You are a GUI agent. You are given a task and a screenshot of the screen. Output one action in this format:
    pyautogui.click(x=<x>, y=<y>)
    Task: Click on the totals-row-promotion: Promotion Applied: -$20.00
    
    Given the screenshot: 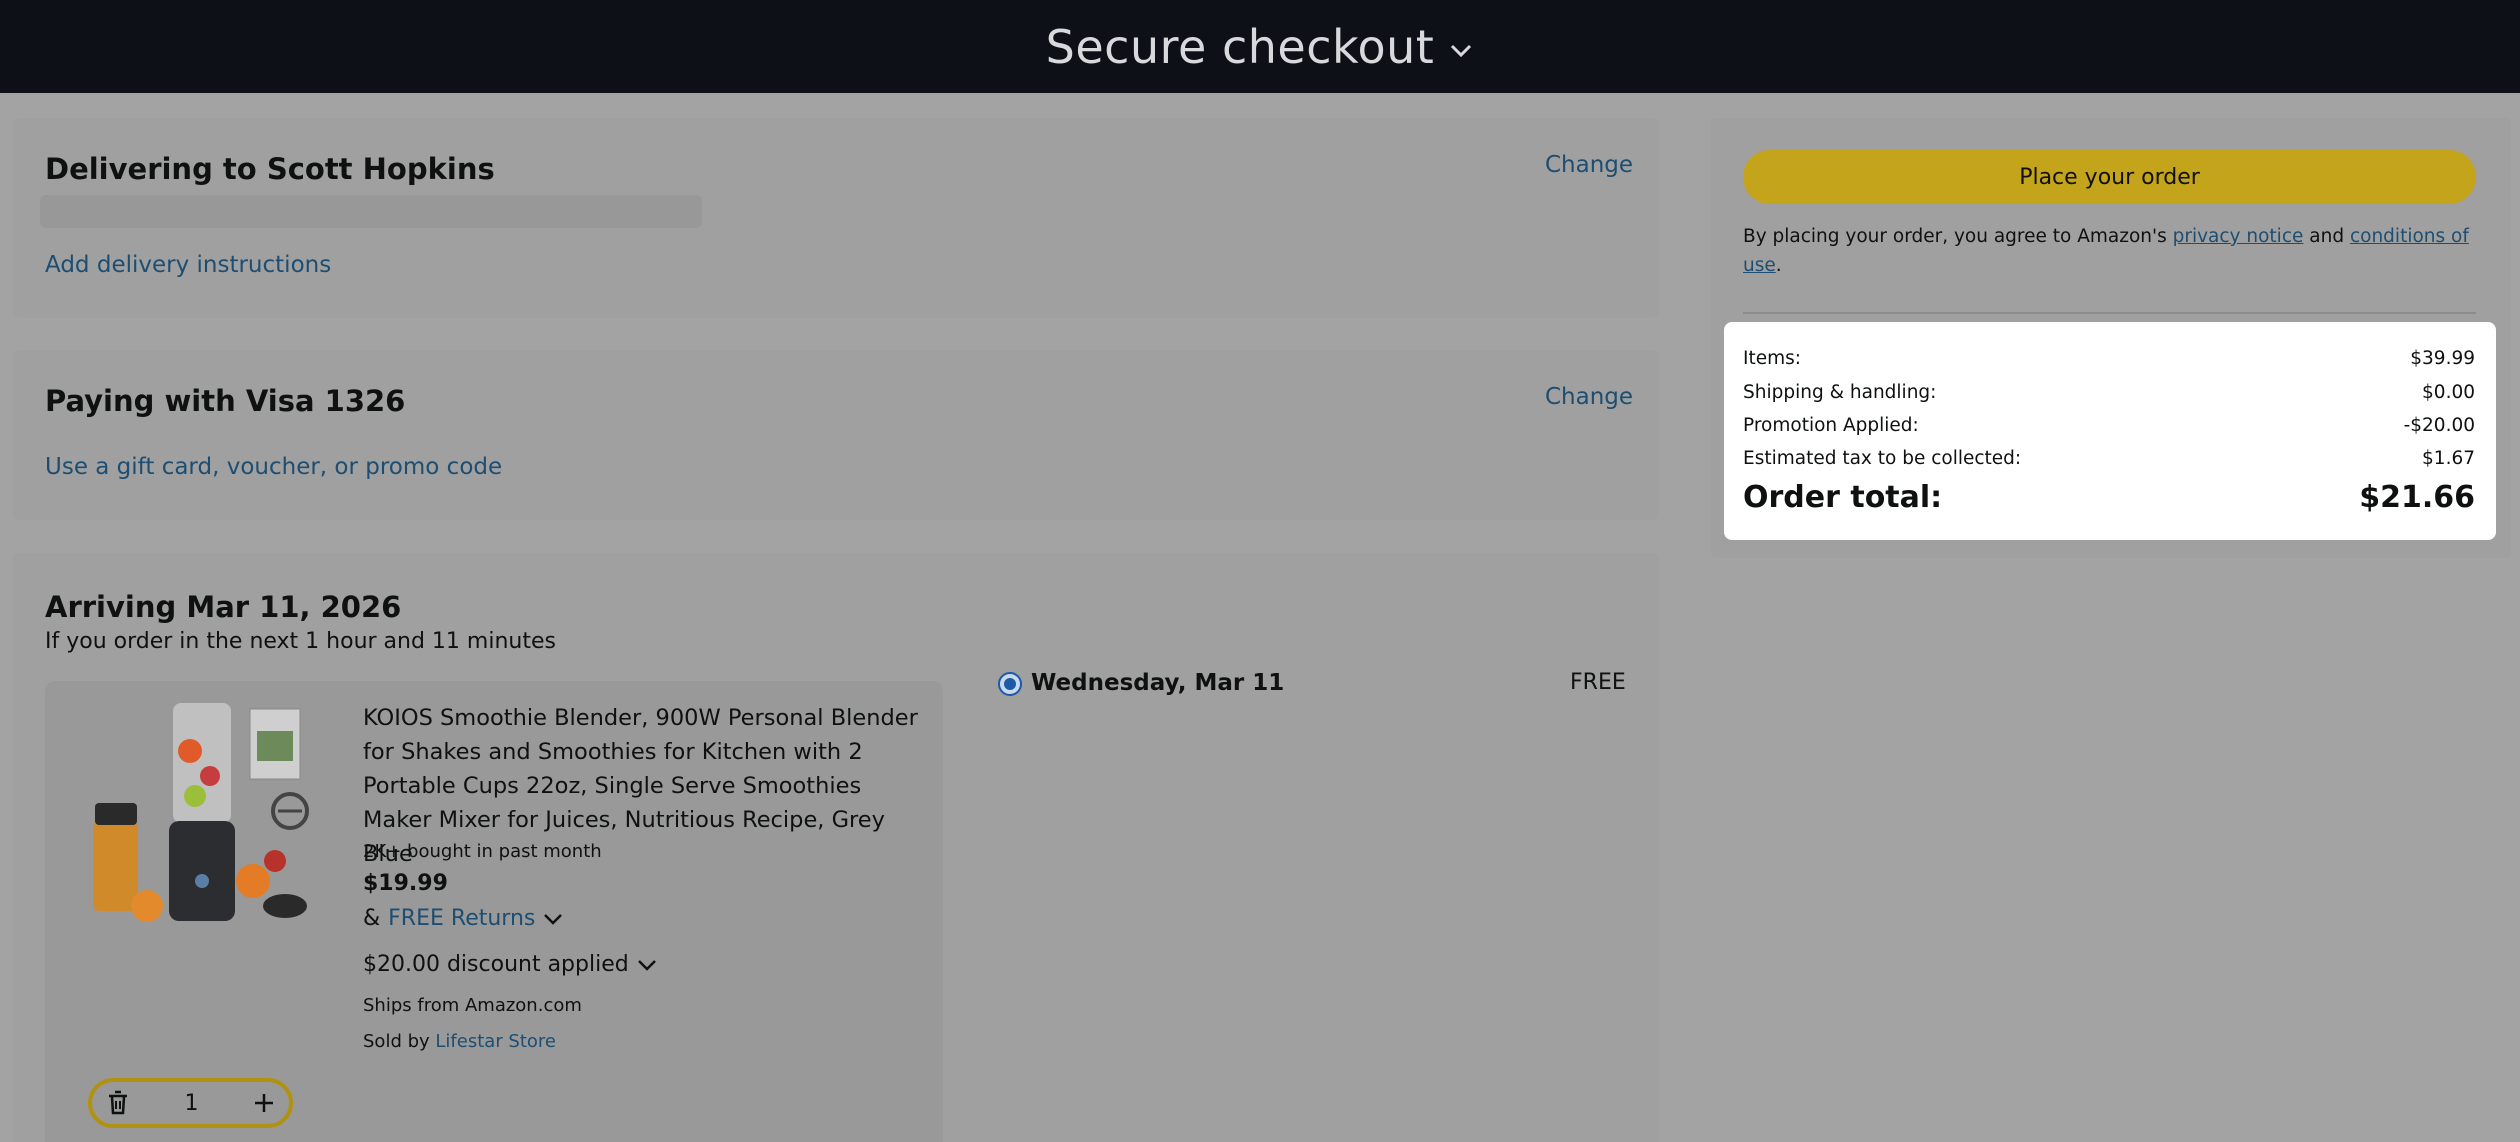 What is the action you would take?
    pyautogui.click(x=2109, y=425)
    